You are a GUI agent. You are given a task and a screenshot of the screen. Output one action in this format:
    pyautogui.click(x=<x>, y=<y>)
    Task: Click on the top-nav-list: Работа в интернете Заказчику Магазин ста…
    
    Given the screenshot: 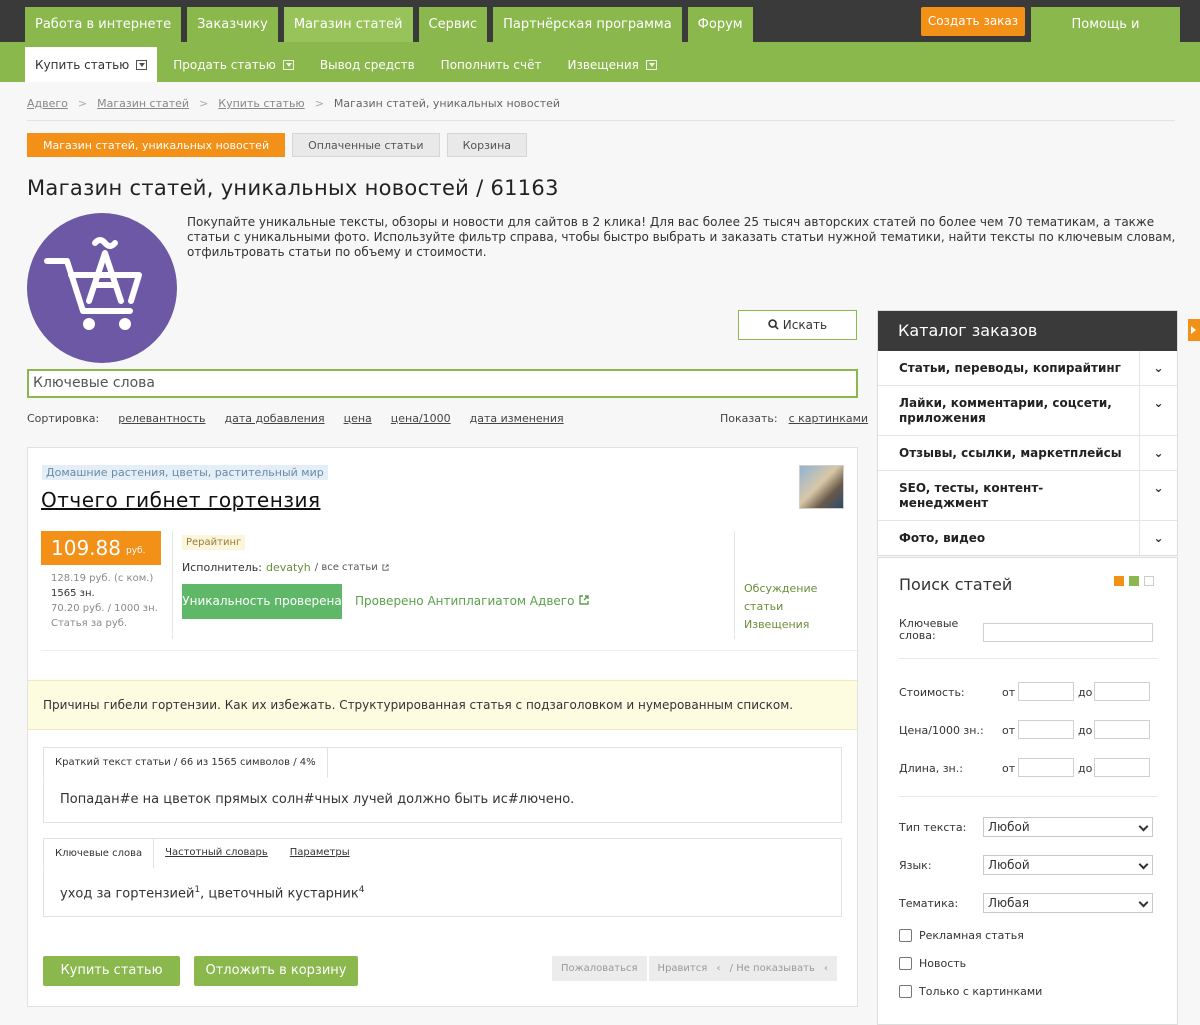 What is the action you would take?
    pyautogui.click(x=389, y=24)
    